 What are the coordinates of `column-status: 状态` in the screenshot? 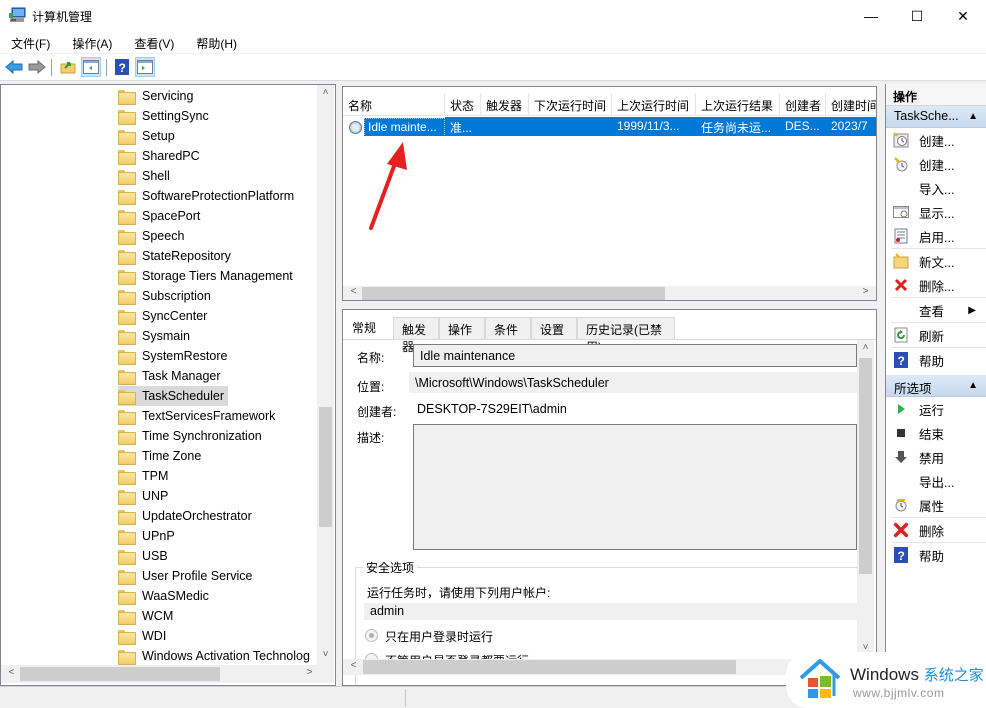 It's located at (463, 104).